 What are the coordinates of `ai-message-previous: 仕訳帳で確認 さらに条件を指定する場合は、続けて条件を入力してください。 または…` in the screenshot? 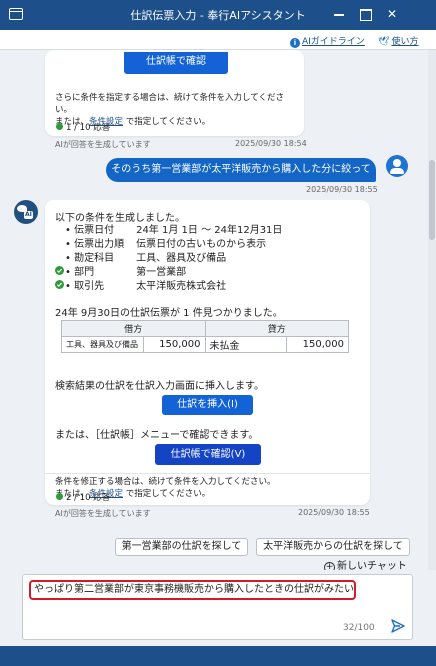 It's located at (174, 93).